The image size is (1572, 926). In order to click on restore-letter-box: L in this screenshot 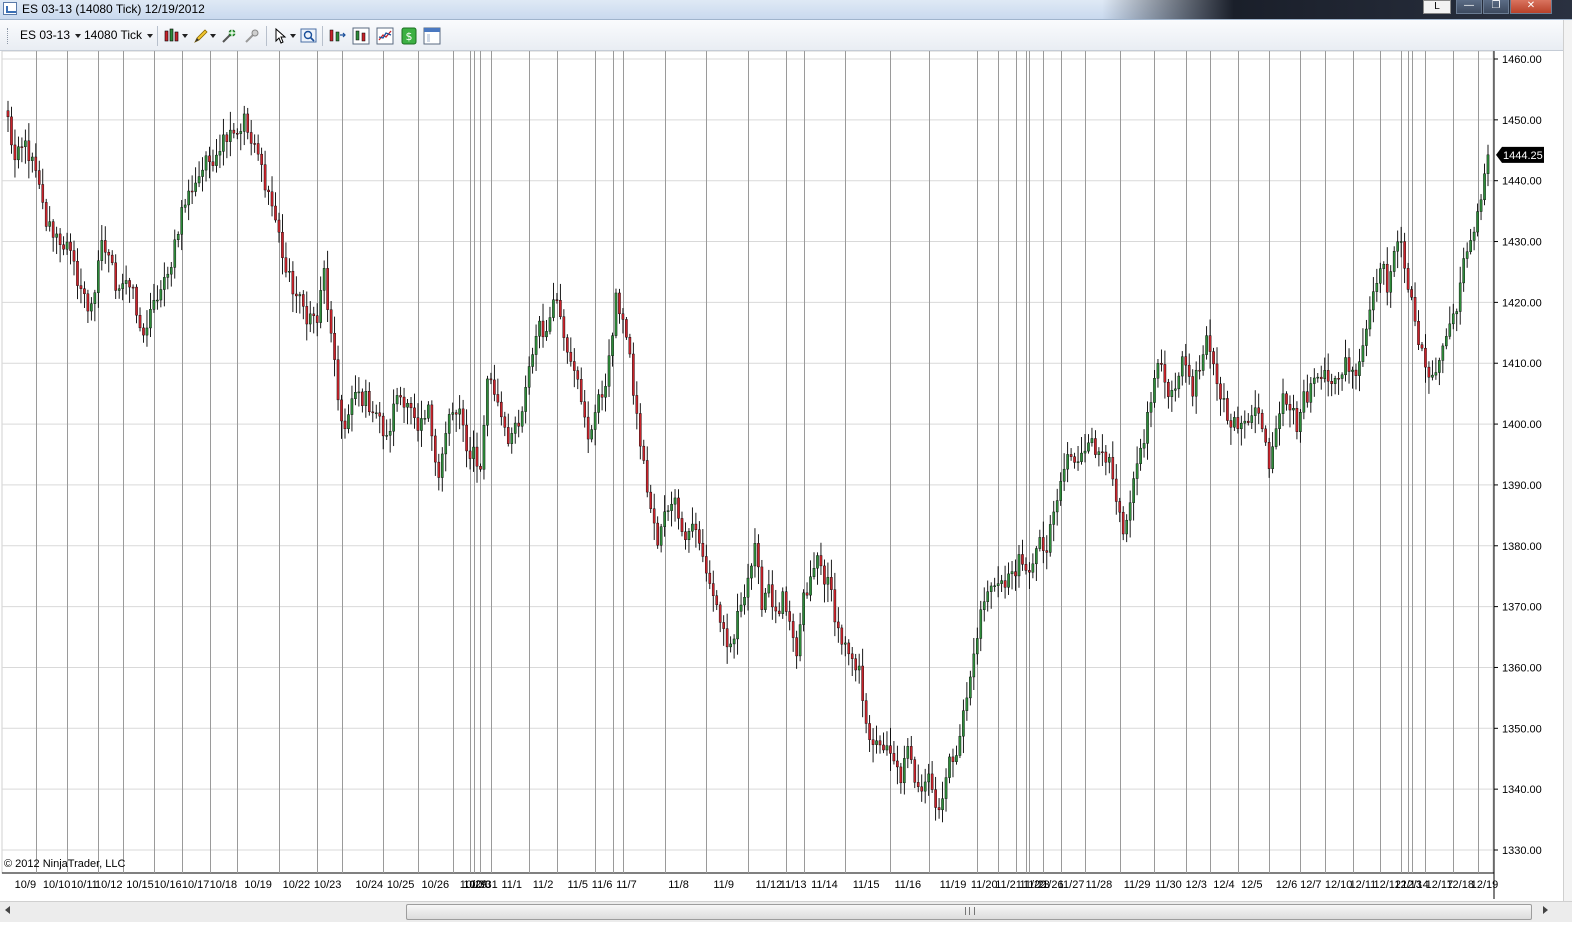, I will do `click(1437, 7)`.